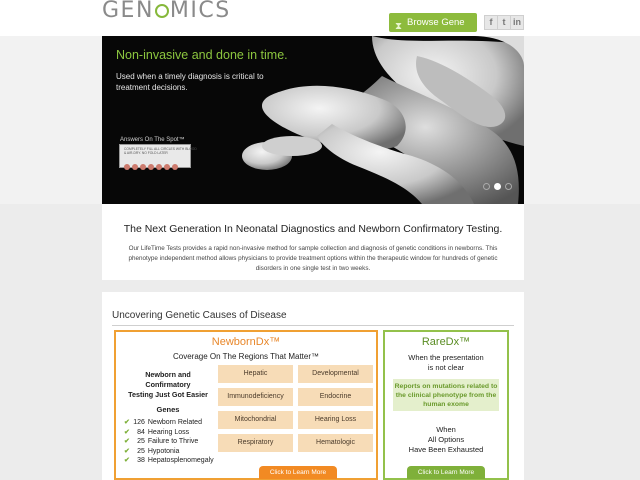 This screenshot has width=640, height=480. Describe the element at coordinates (335, 374) in the screenshot. I see `category-developmental: Developmental` at that location.